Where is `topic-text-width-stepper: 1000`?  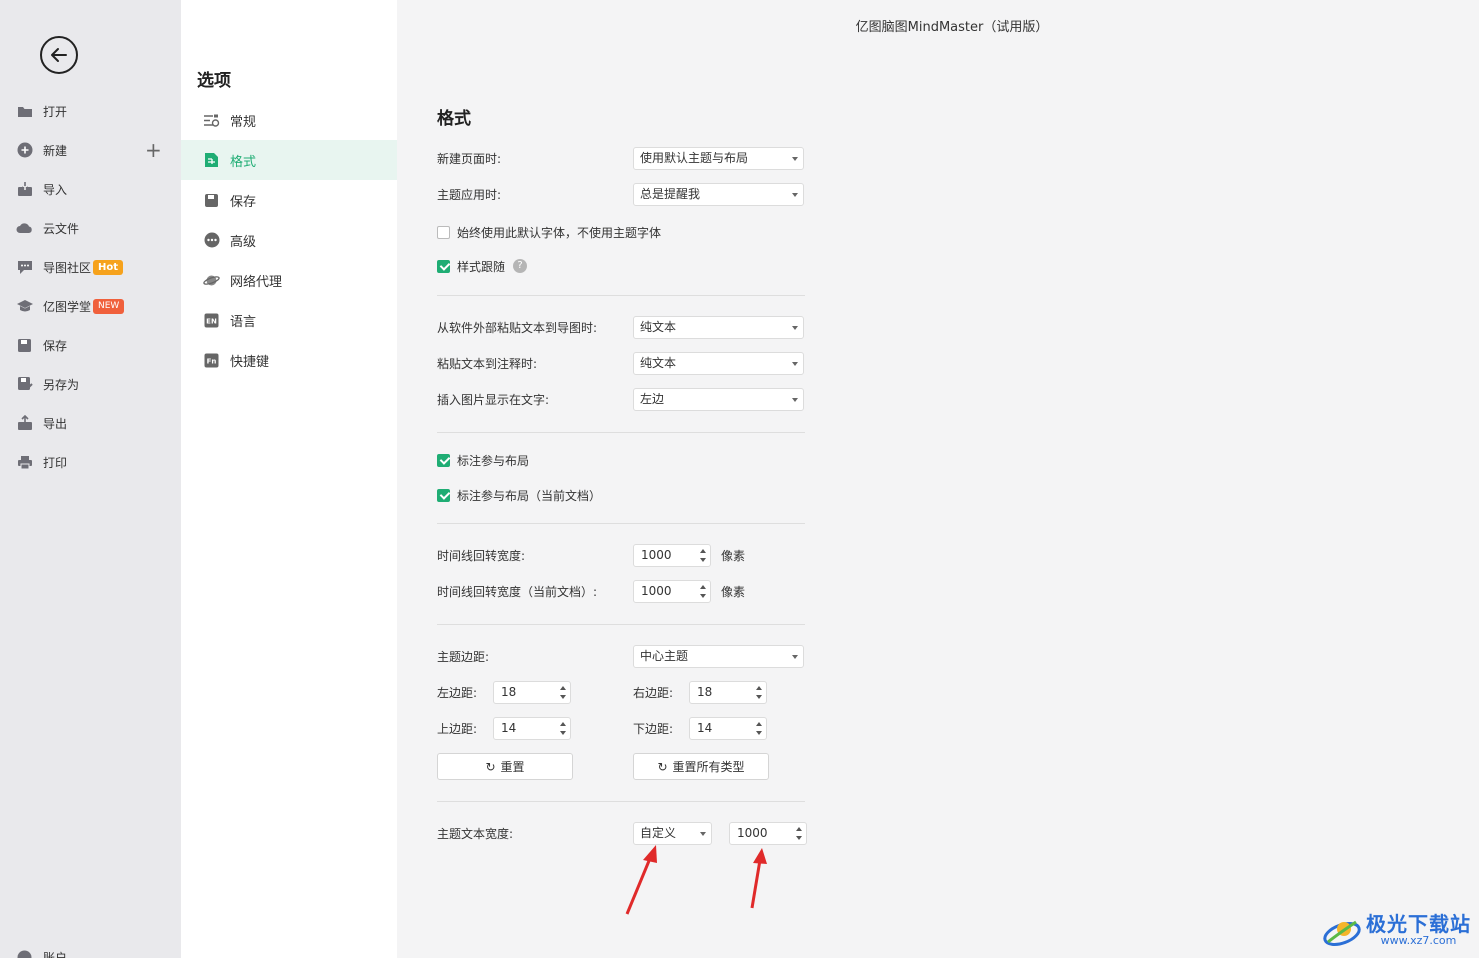 topic-text-width-stepper: 1000 is located at coordinates (768, 833).